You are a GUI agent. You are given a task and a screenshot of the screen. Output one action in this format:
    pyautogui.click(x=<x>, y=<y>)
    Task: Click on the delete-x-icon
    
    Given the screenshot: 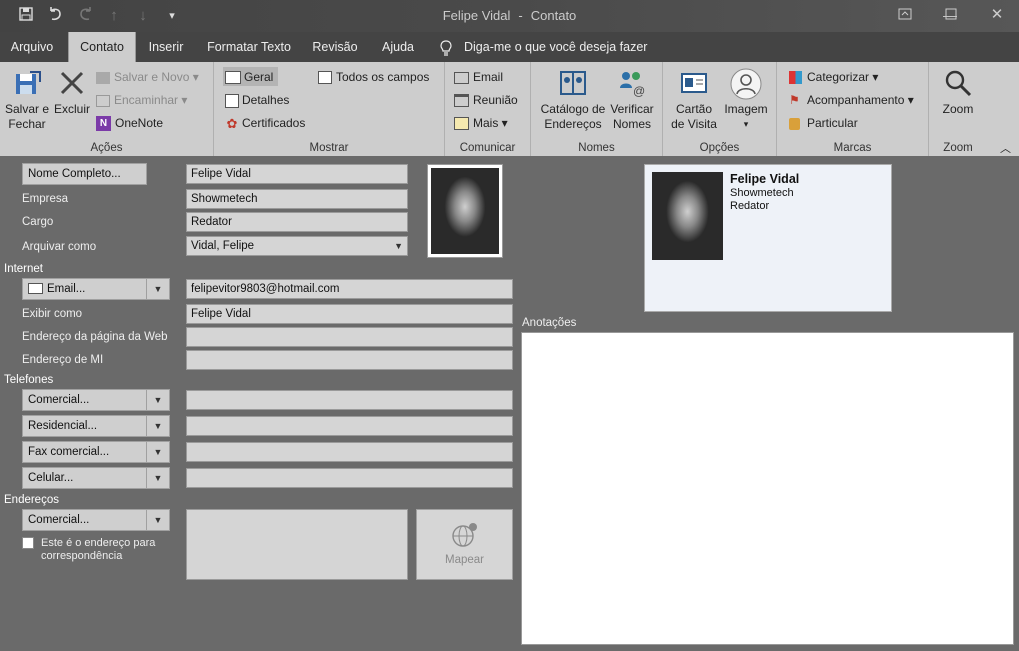 What is the action you would take?
    pyautogui.click(x=72, y=85)
    